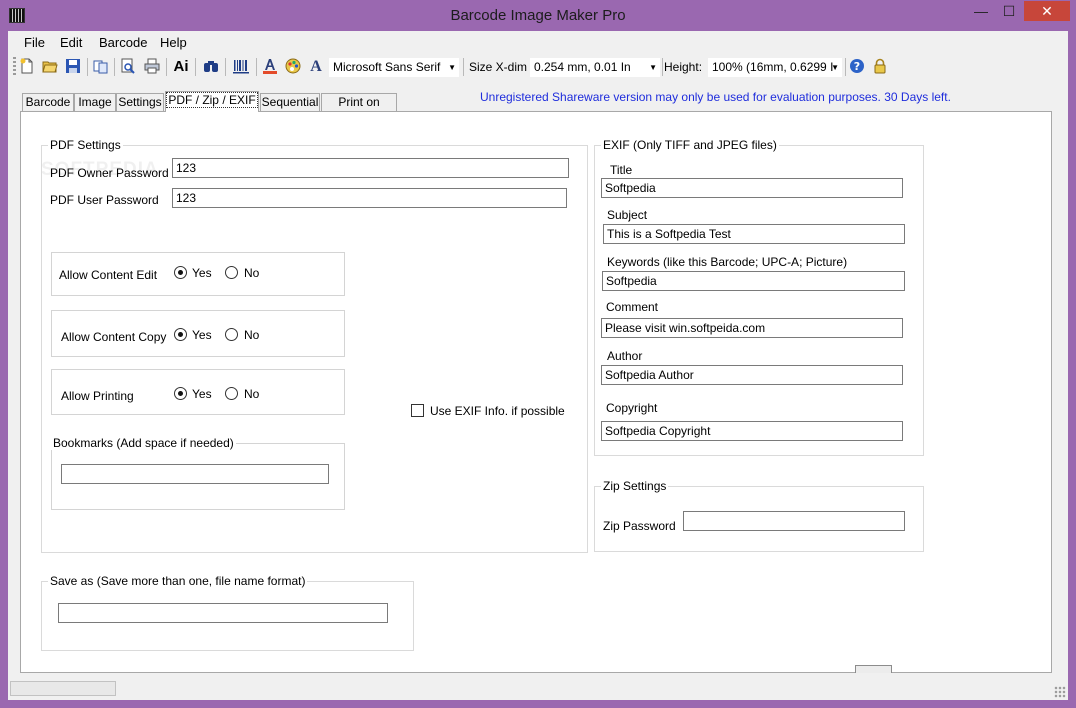  I want to click on tab-label: Sequential, so click(290, 102).